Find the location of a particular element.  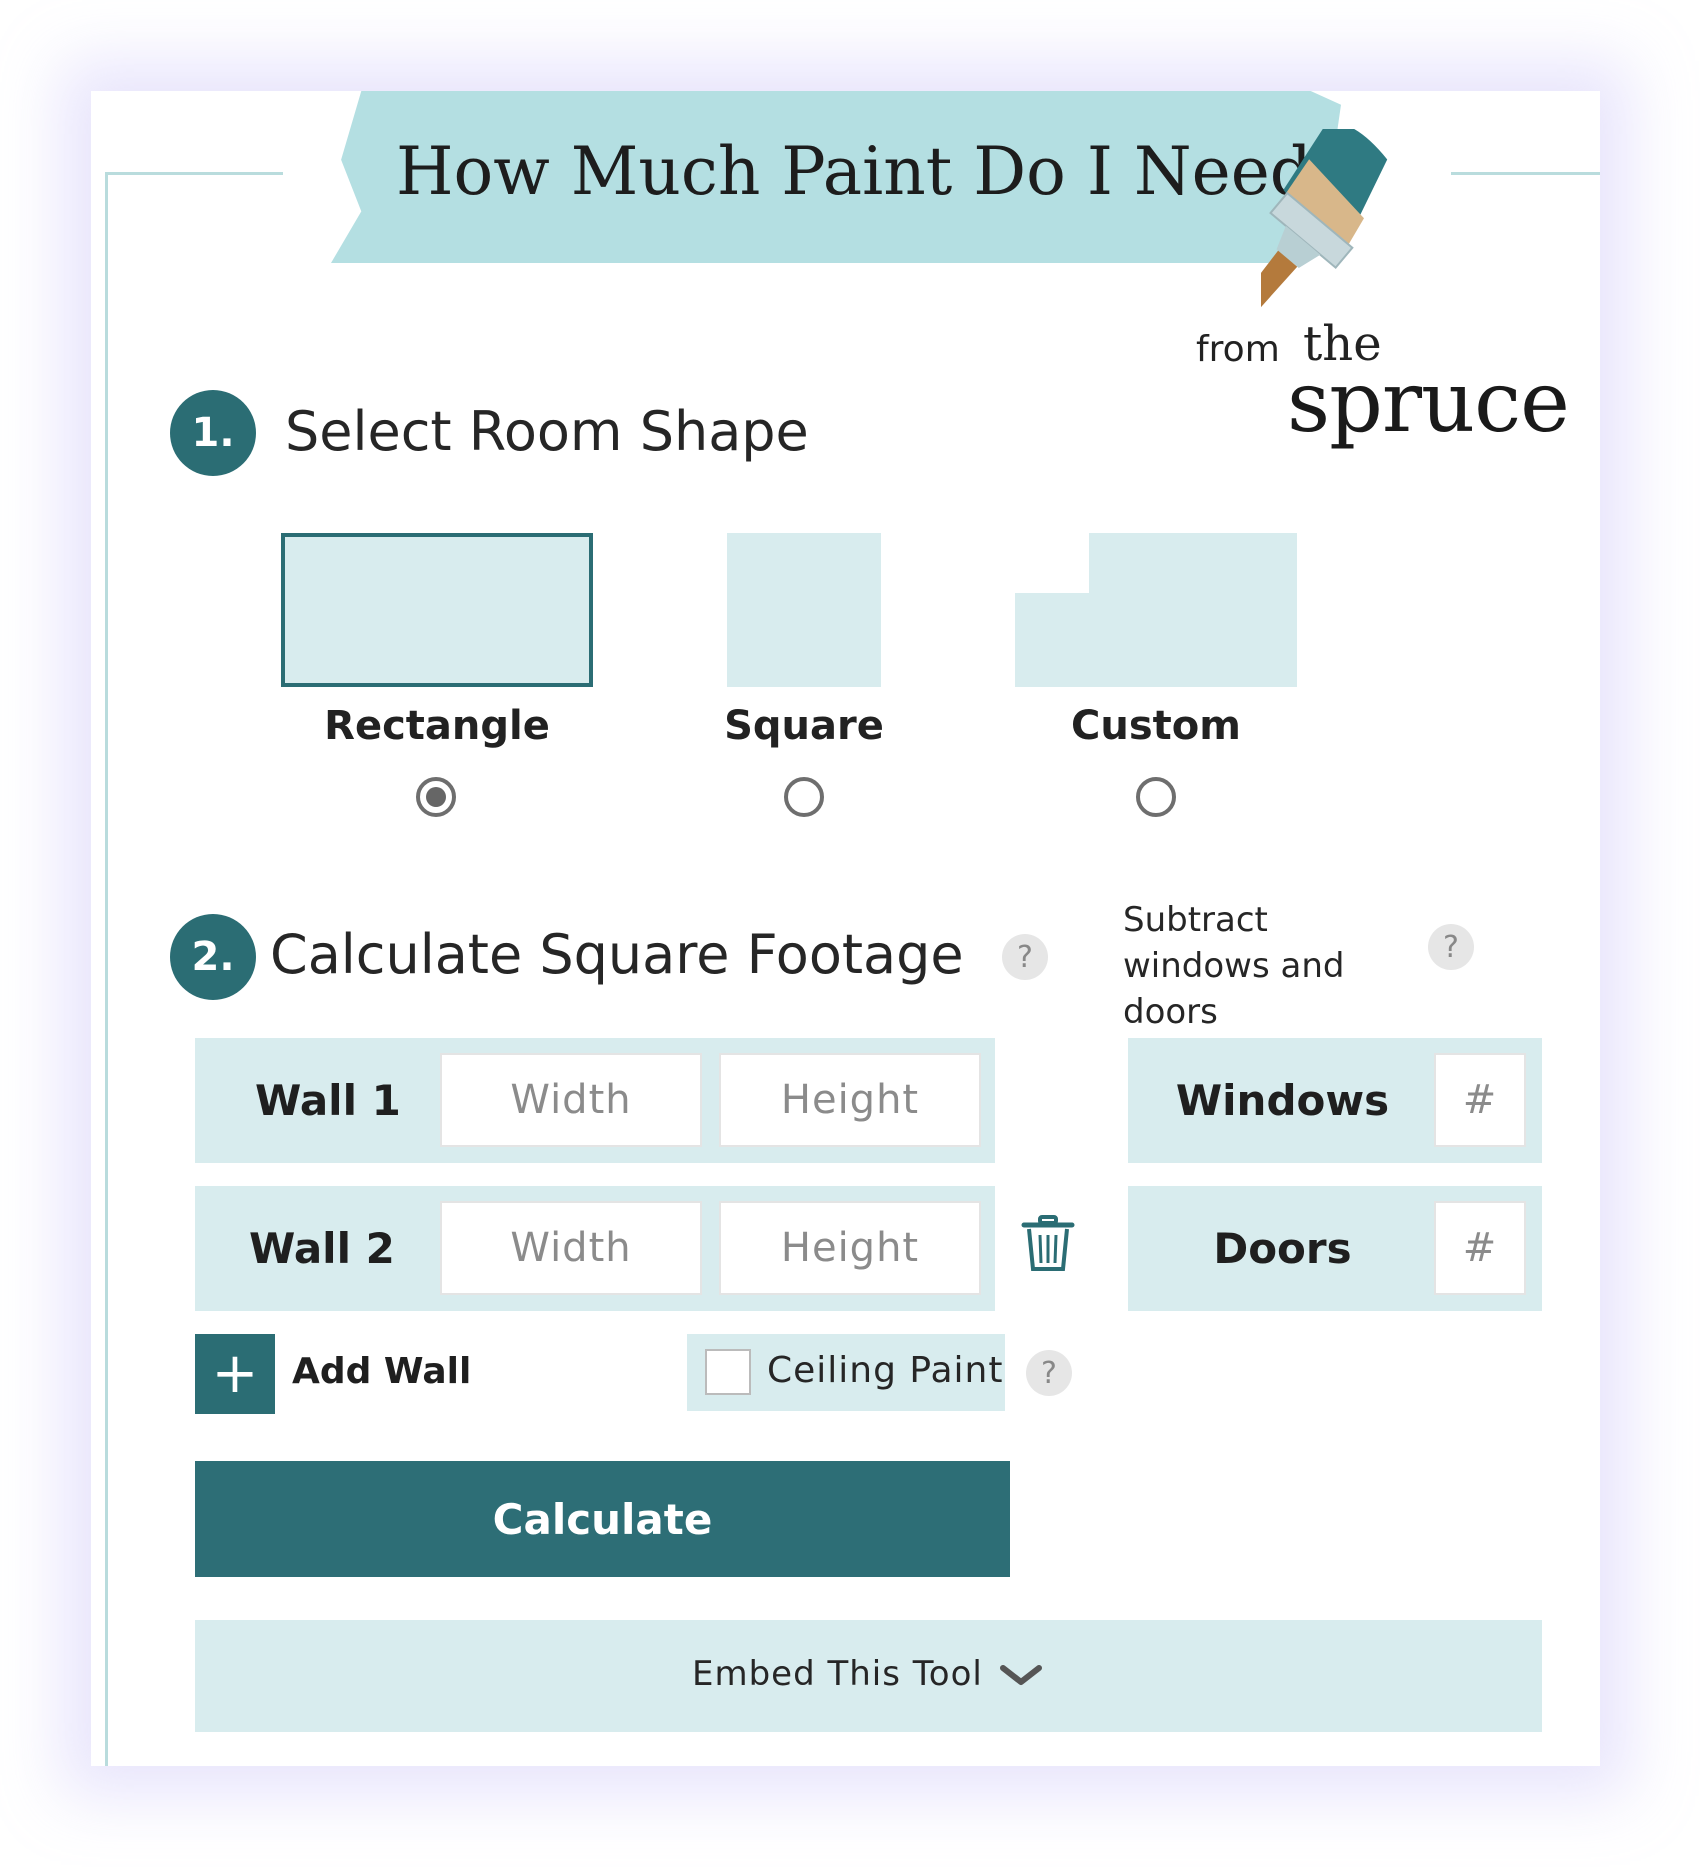

brand-from: from is located at coordinates (1238, 349).